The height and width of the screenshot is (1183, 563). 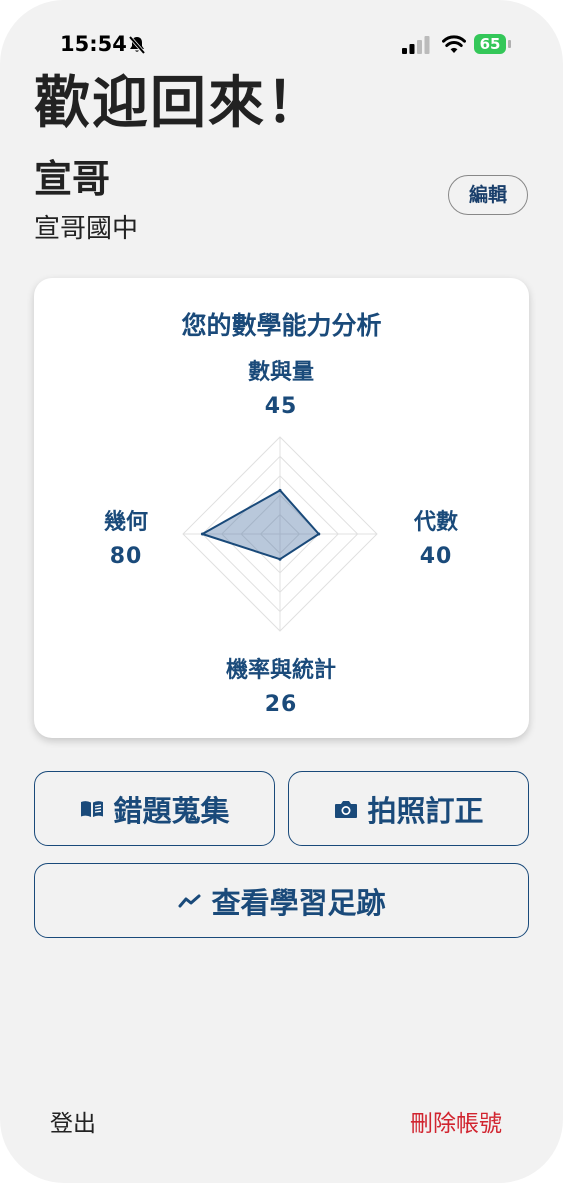 What do you see at coordinates (93, 44) in the screenshot?
I see `status-time: 15:54` at bounding box center [93, 44].